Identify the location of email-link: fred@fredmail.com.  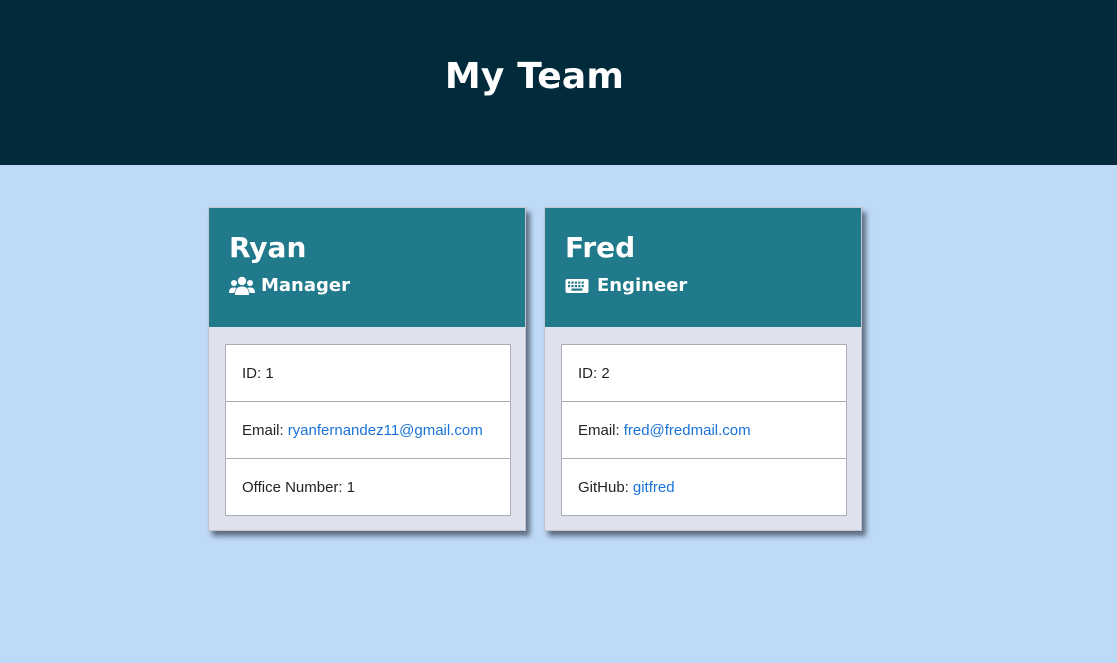
(687, 430).